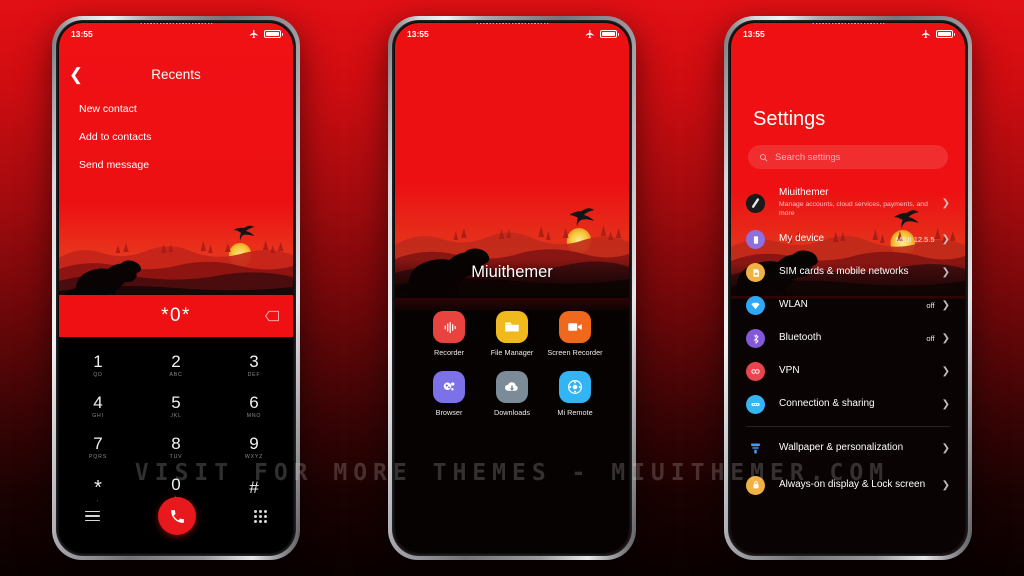 This screenshot has height=576, width=1024. Describe the element at coordinates (827, 404) in the screenshot. I see `settings-item-label: Connection & sharing` at that location.